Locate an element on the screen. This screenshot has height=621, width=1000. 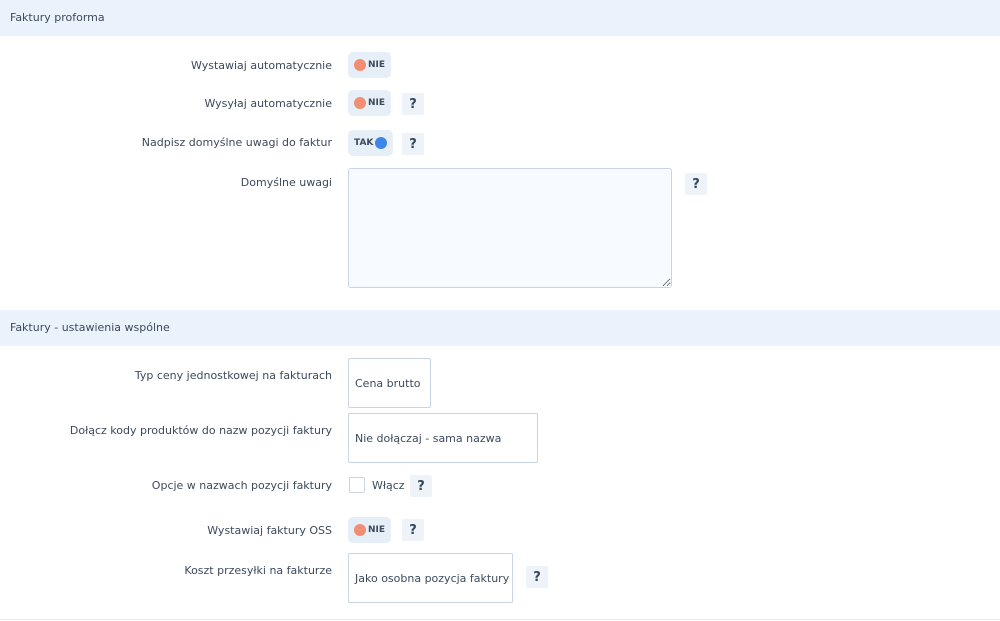
options-in-names-label: Opcje w nazwach pozycji faktury is located at coordinates (241, 485).